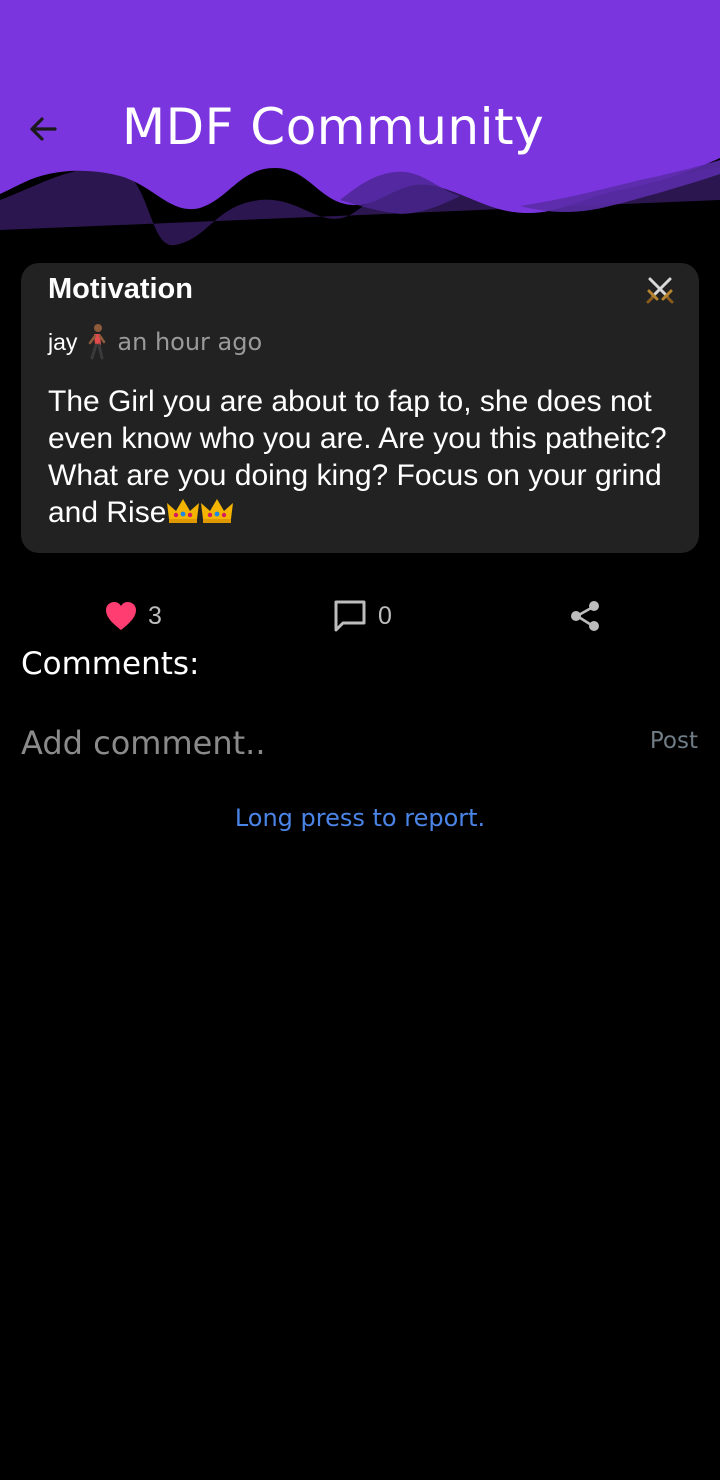  I want to click on share-button, so click(585, 616).